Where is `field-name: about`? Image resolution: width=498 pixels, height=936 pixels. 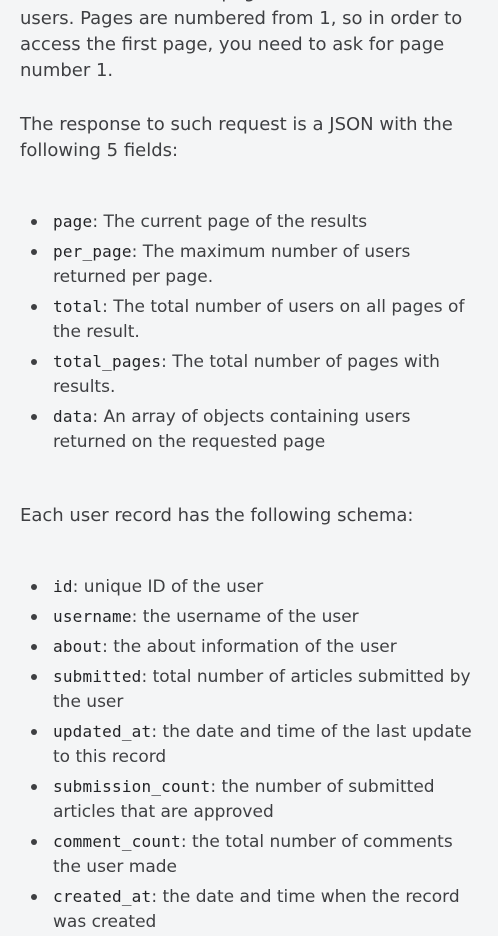 field-name: about is located at coordinates (78, 646).